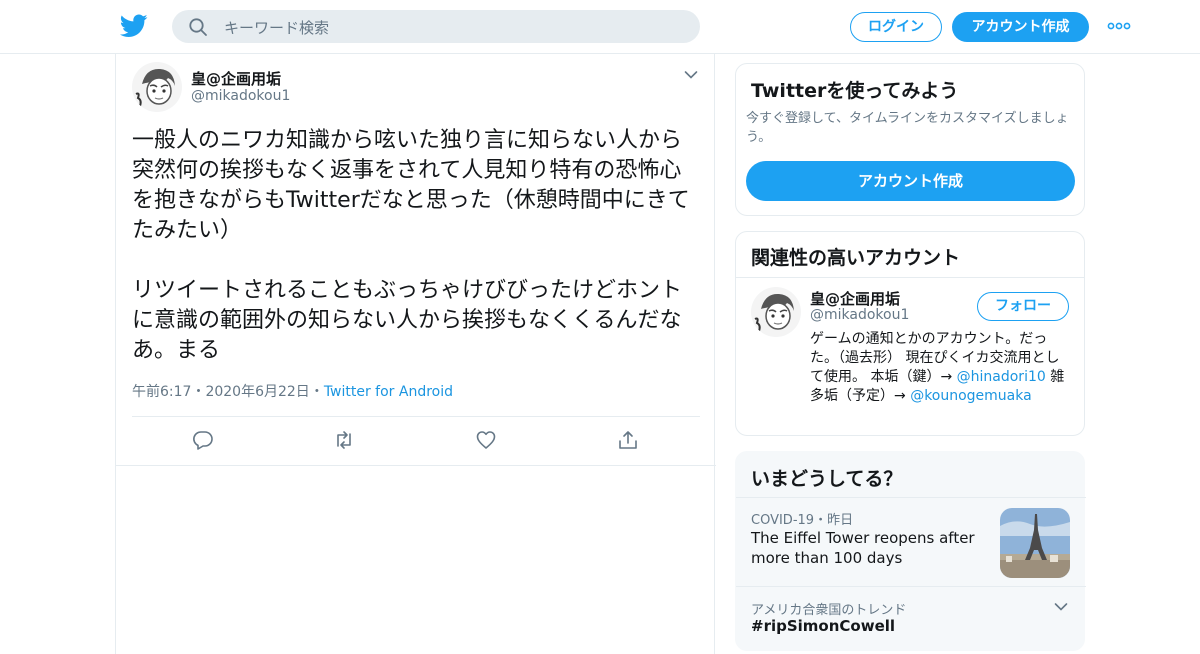 Image resolution: width=1200 pixels, height=654 pixels. Describe the element at coordinates (203, 440) in the screenshot. I see `reply-icon` at that location.